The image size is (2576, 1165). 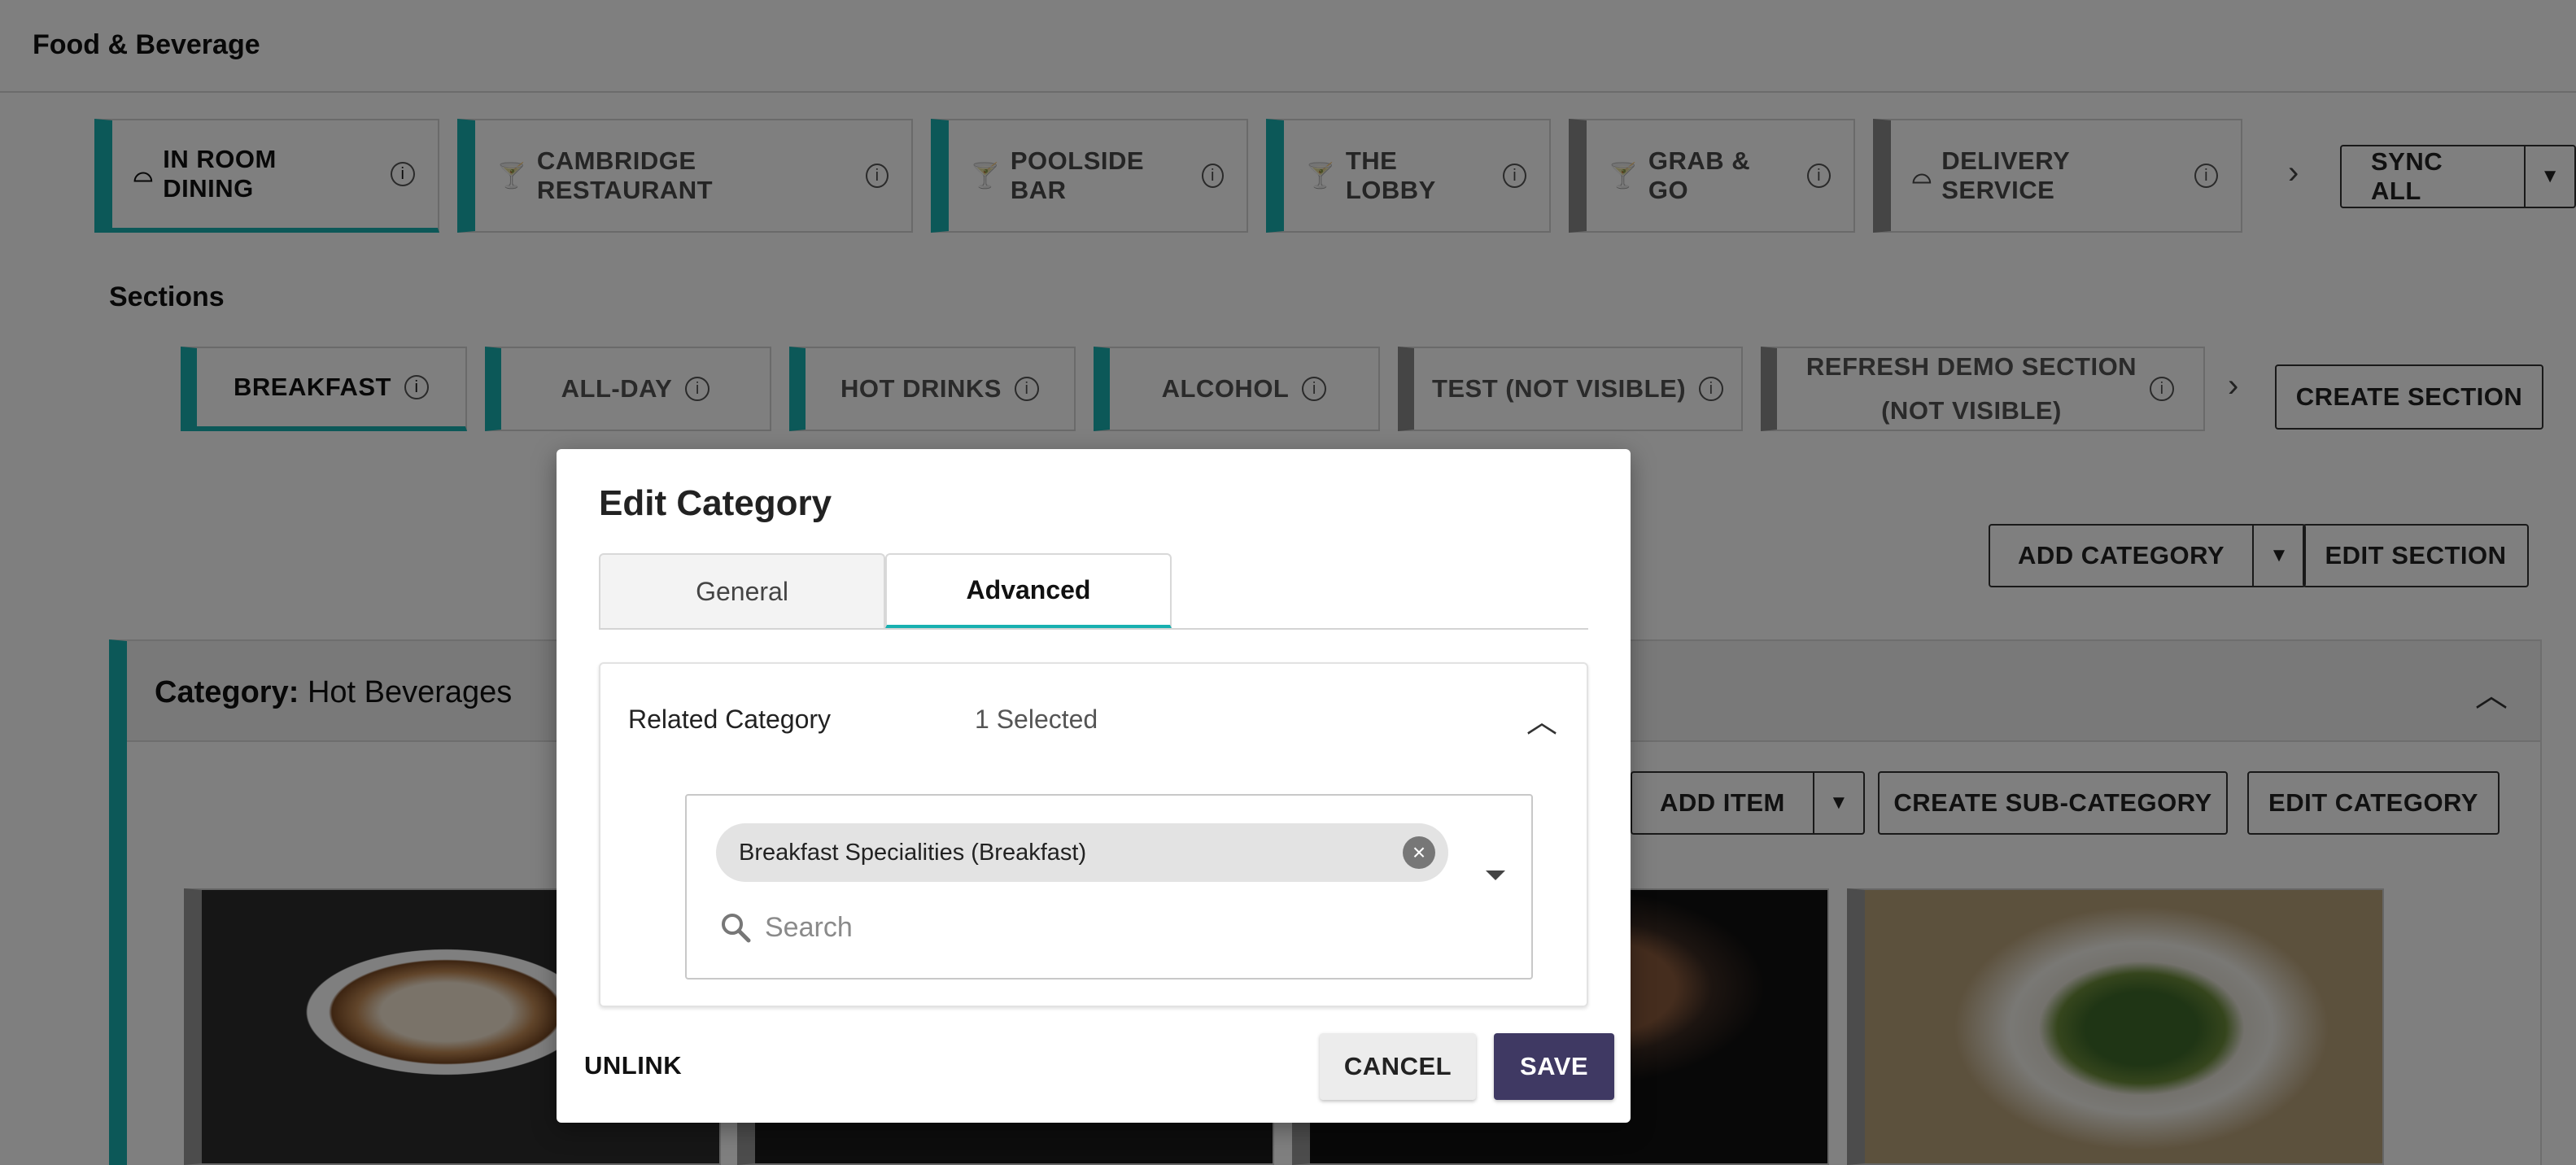 What do you see at coordinates (1398, 1066) in the screenshot?
I see `cancel-button: CANCEL` at bounding box center [1398, 1066].